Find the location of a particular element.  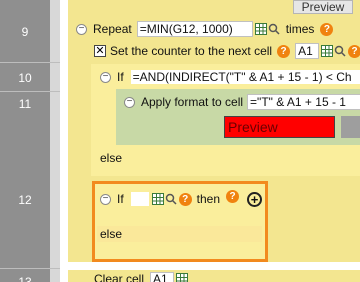

format-preview: Preview is located at coordinates (279, 127).